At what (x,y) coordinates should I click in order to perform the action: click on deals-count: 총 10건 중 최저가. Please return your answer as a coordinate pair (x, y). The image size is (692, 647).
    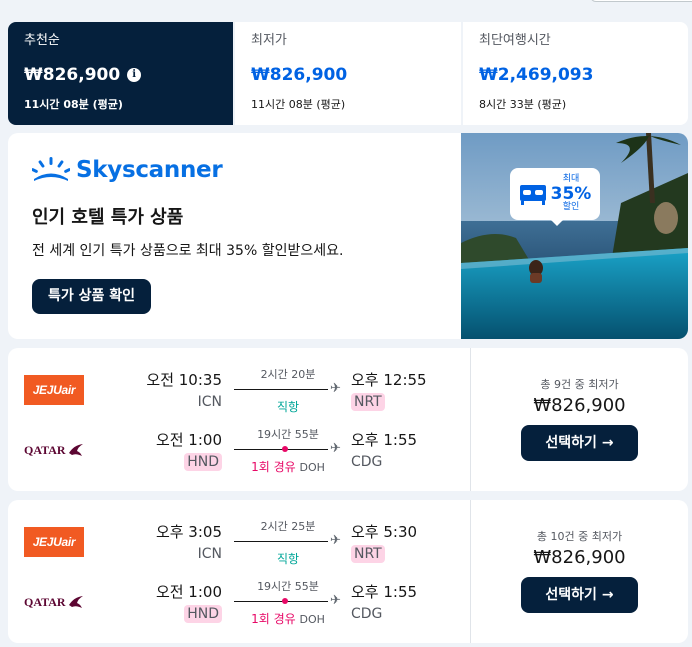
    Looking at the image, I should click on (579, 536).